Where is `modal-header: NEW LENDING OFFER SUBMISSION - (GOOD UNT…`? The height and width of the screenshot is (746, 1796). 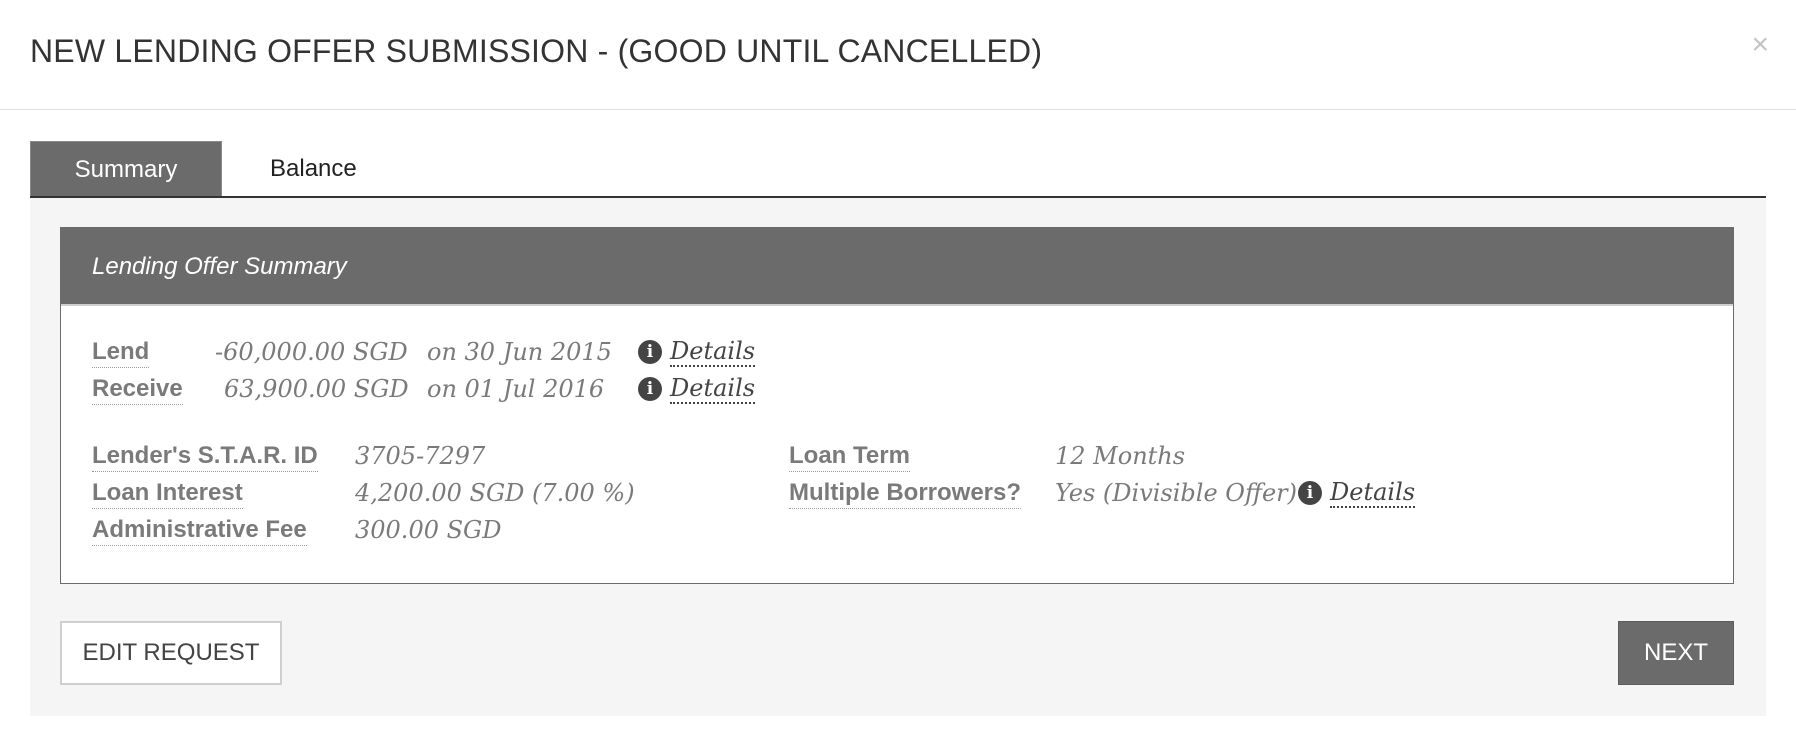 modal-header: NEW LENDING OFFER SUBMISSION - (GOOD UNT… is located at coordinates (898, 55).